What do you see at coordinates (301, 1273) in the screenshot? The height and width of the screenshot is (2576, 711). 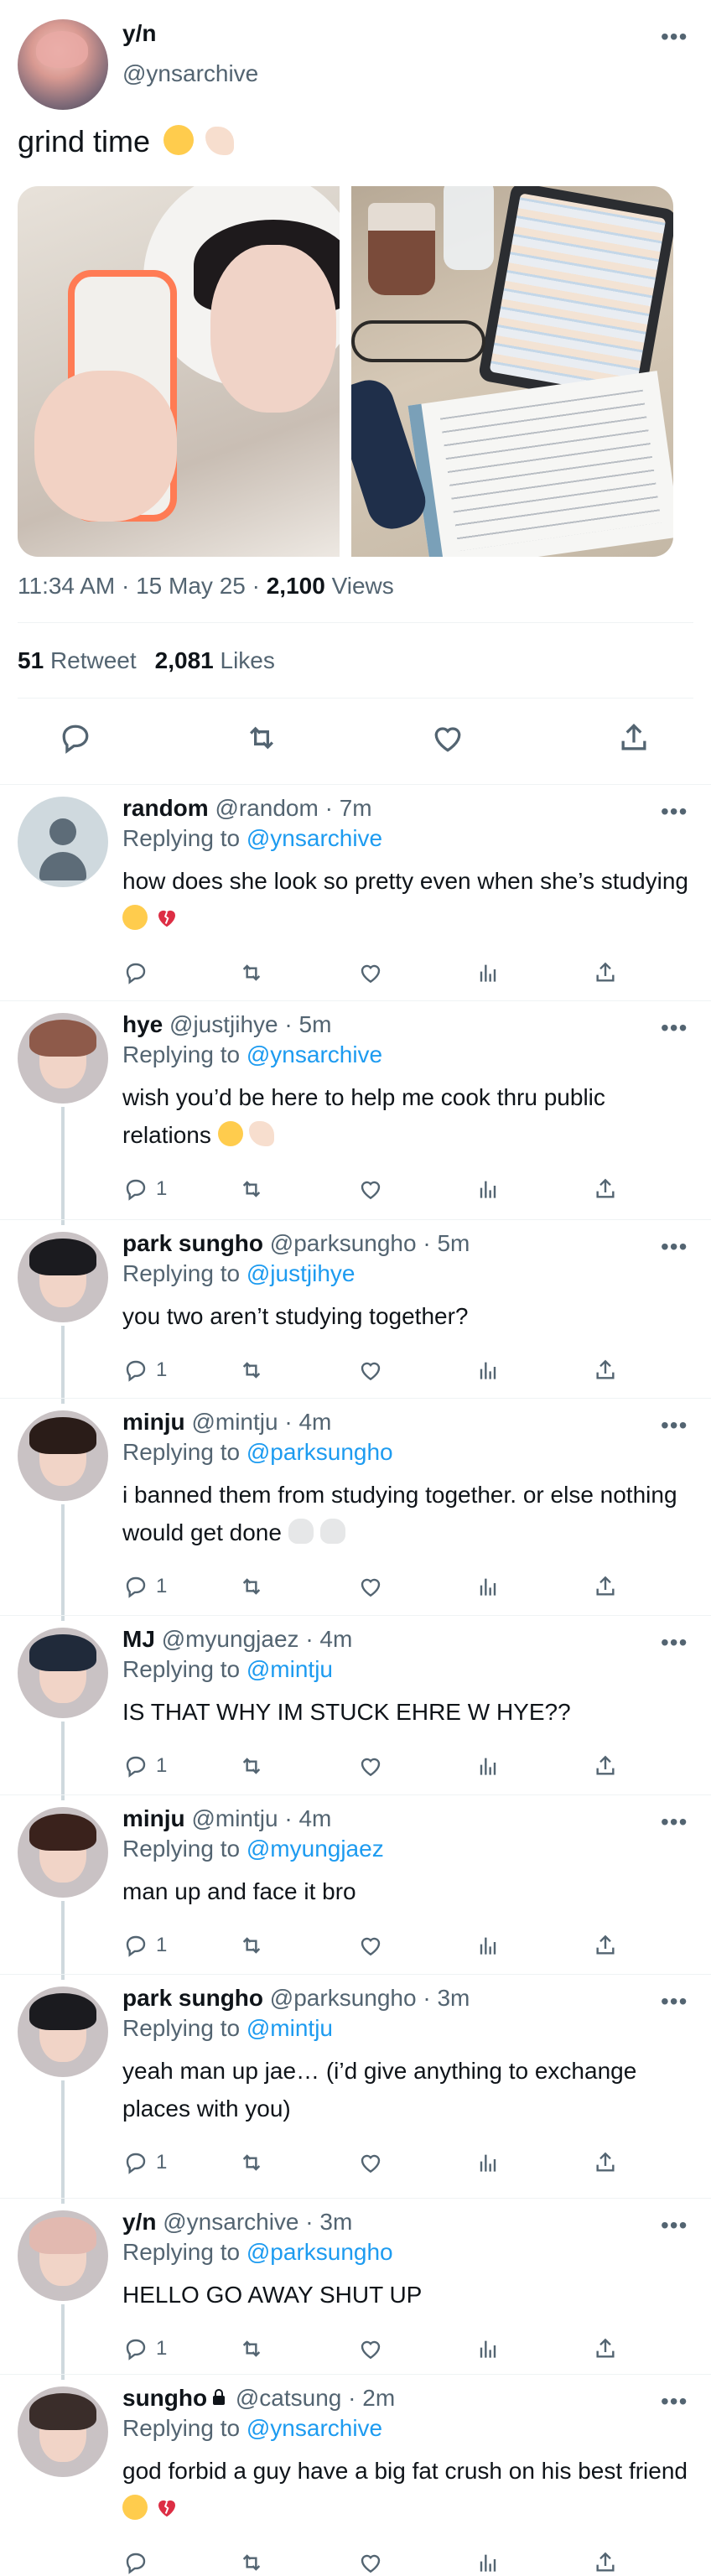 I see `replying-to-handle: @justjihye` at bounding box center [301, 1273].